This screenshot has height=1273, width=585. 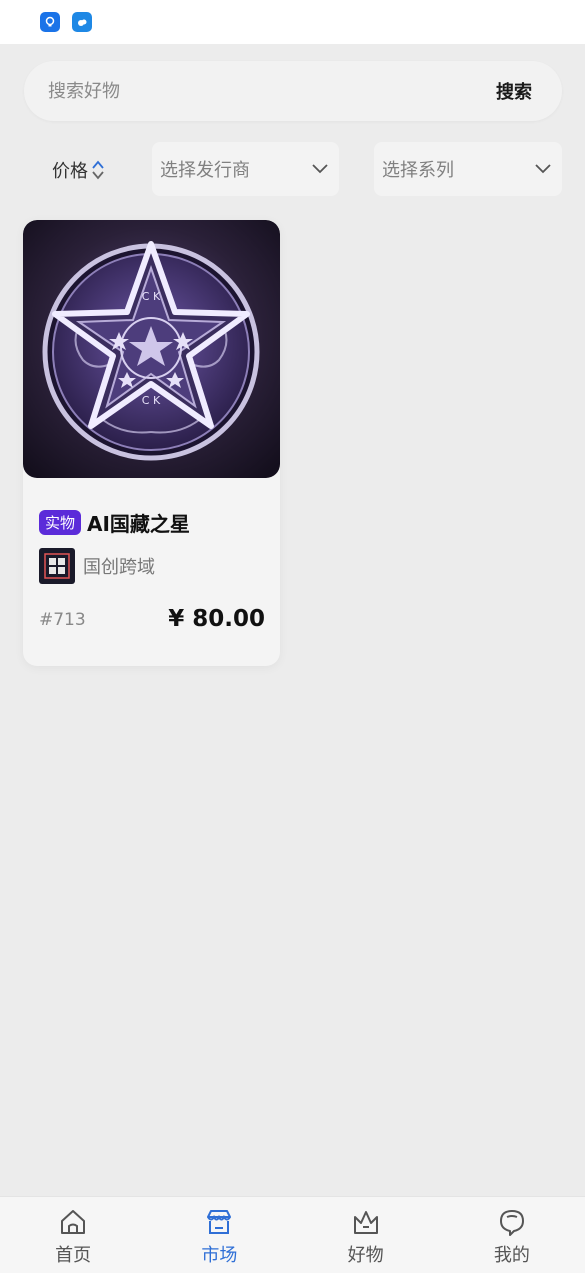 I want to click on product-price: ¥ 80.00, so click(x=216, y=619).